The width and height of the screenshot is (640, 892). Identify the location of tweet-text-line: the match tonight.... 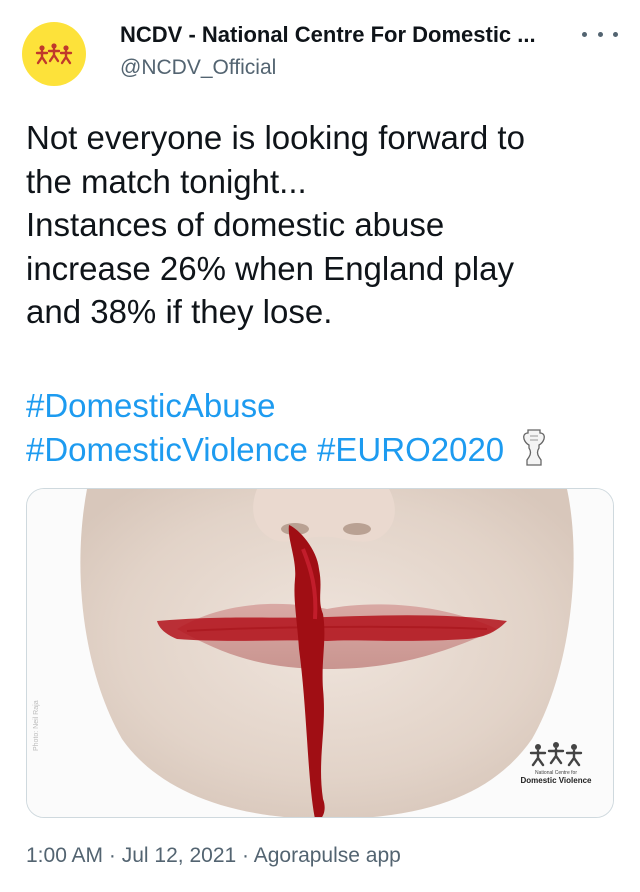
(166, 181).